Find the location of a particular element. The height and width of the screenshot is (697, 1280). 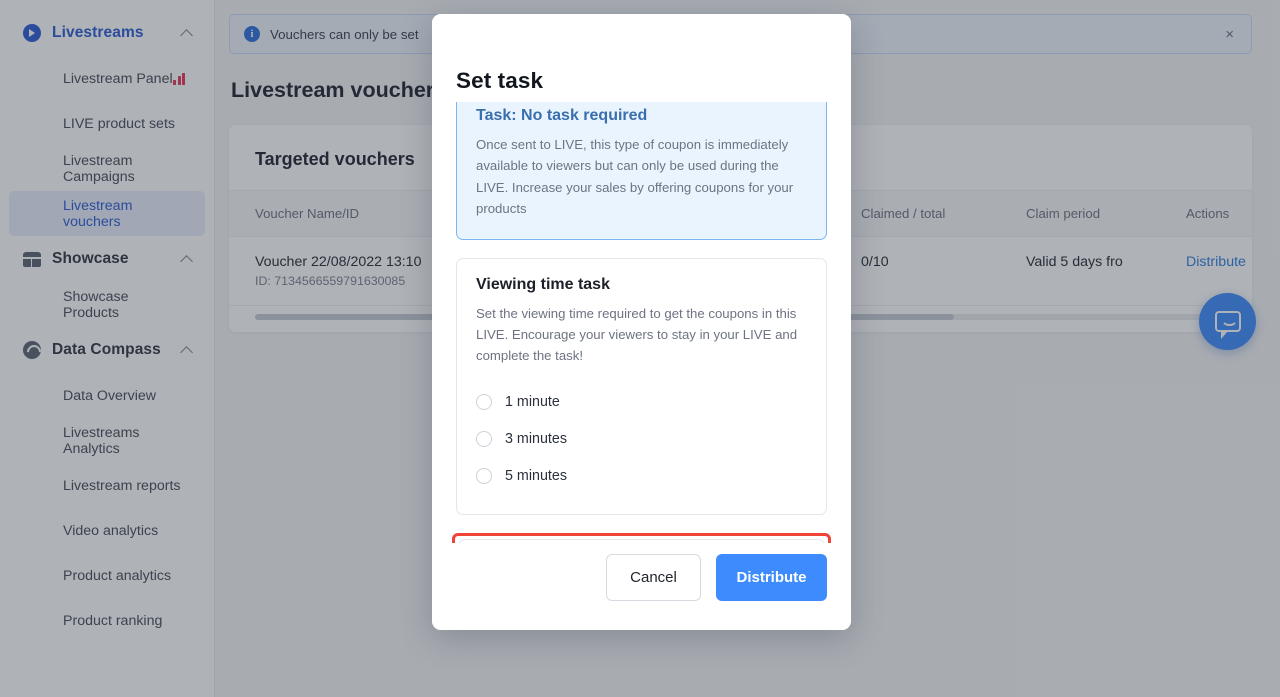

modal-header: Set task is located at coordinates (641, 58).